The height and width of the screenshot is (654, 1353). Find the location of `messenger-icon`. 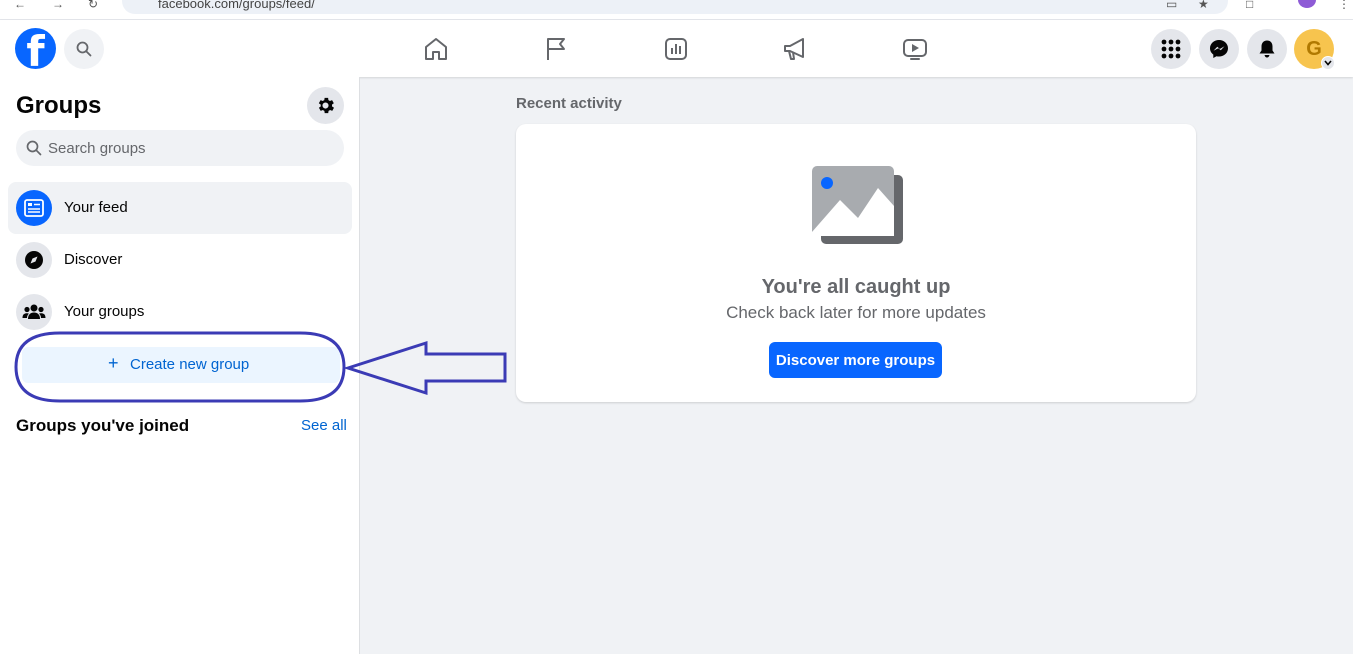

messenger-icon is located at coordinates (1219, 49).